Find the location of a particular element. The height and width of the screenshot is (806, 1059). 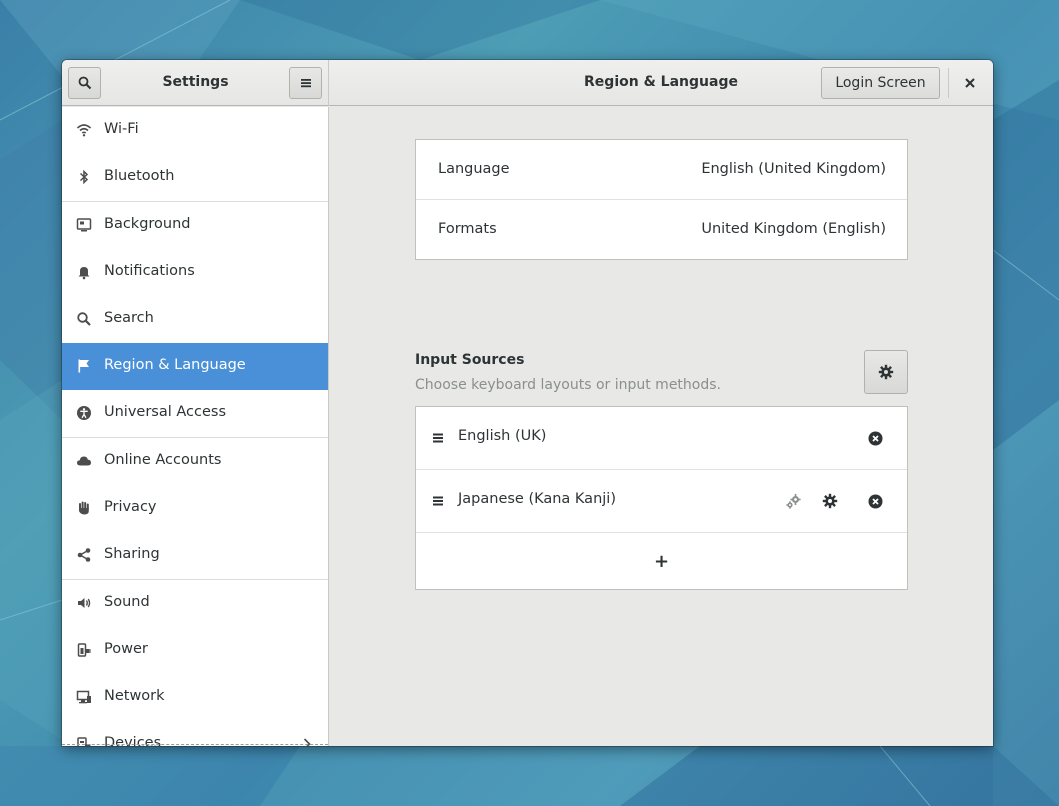

input-sources-list: English (UK) Japanese (Kana Kanji) + is located at coordinates (661, 498).